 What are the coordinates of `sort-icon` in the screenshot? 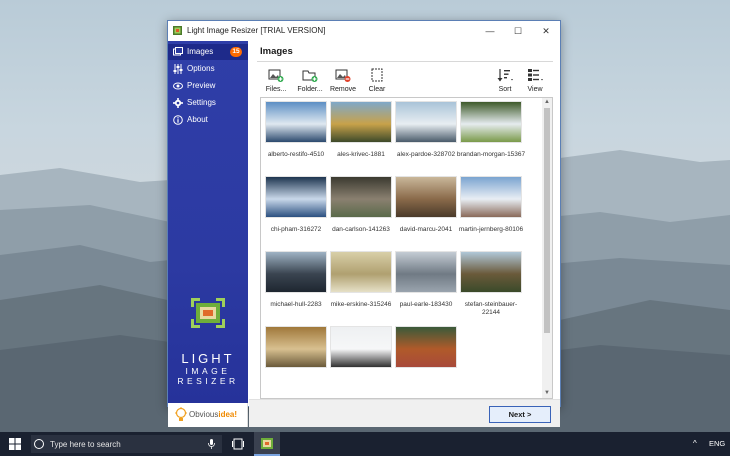 It's located at (505, 75).